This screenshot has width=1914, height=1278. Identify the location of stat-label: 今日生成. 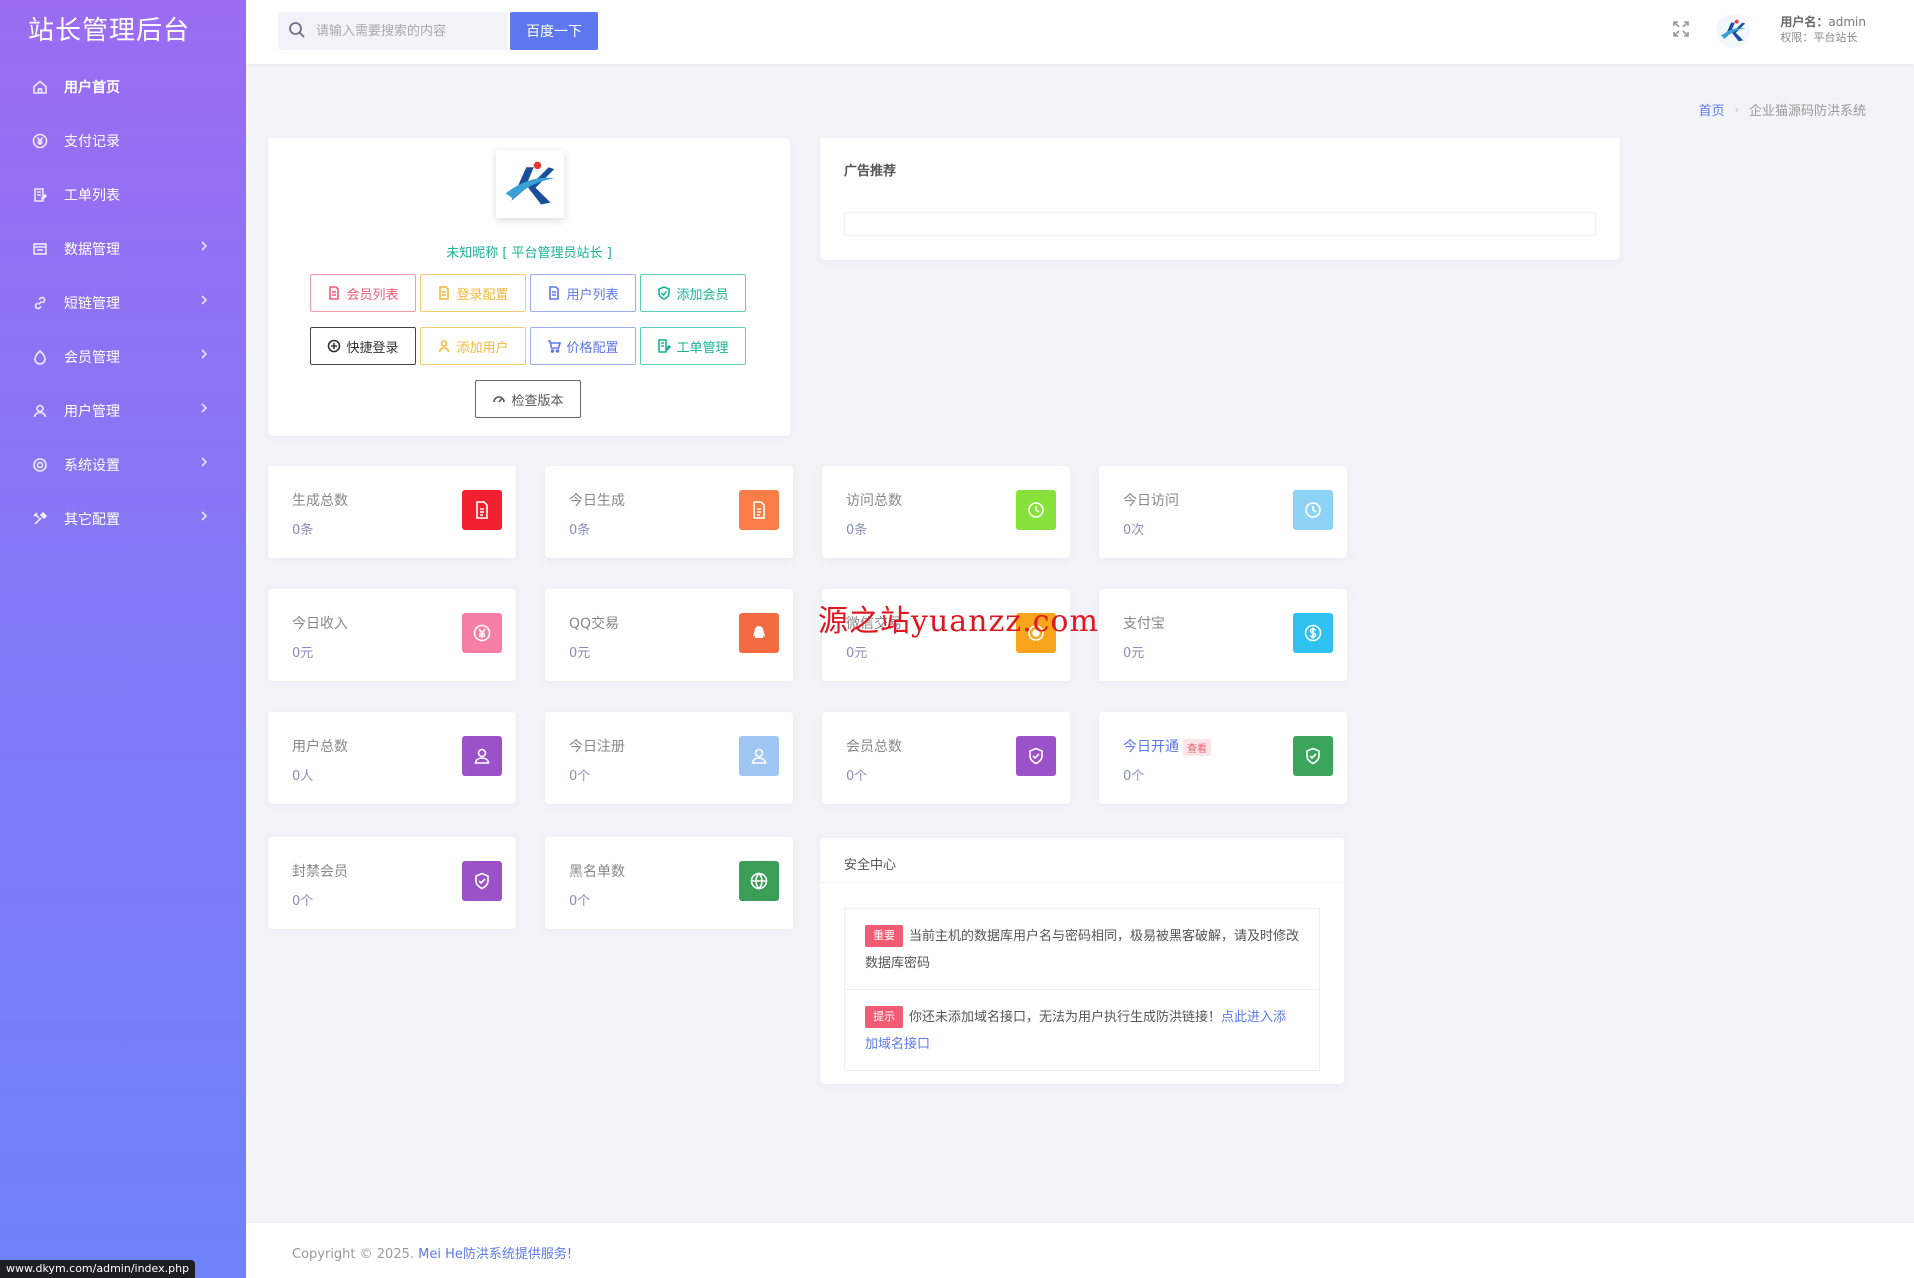
(597, 501).